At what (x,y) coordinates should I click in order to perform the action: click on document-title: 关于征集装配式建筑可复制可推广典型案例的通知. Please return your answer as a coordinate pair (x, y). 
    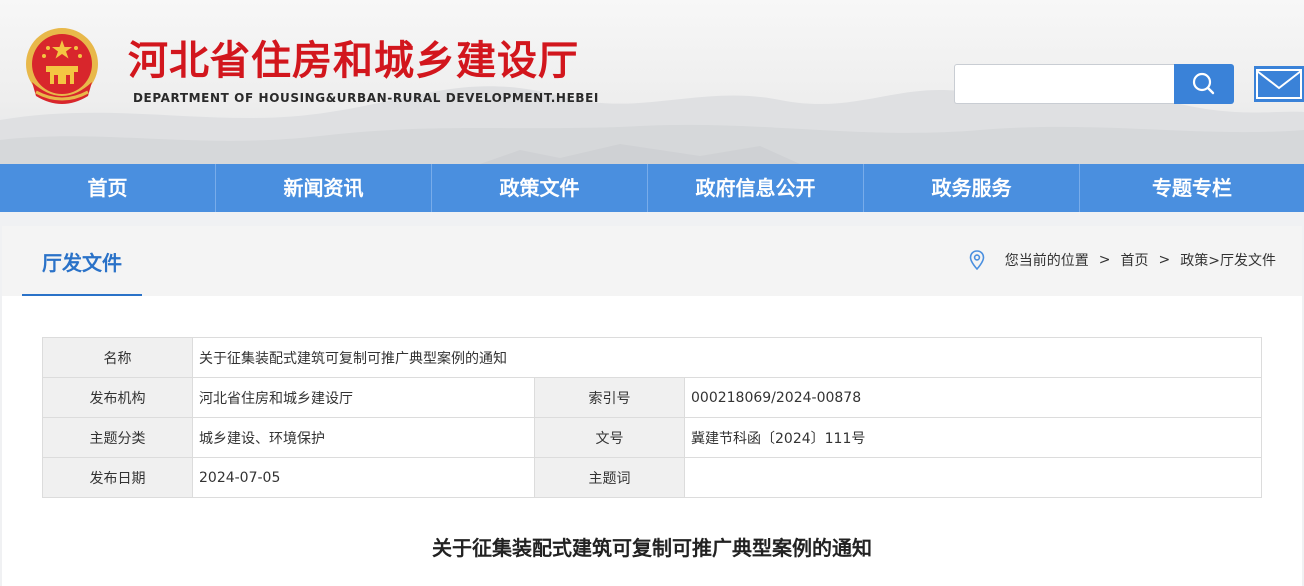
    Looking at the image, I should click on (652, 548).